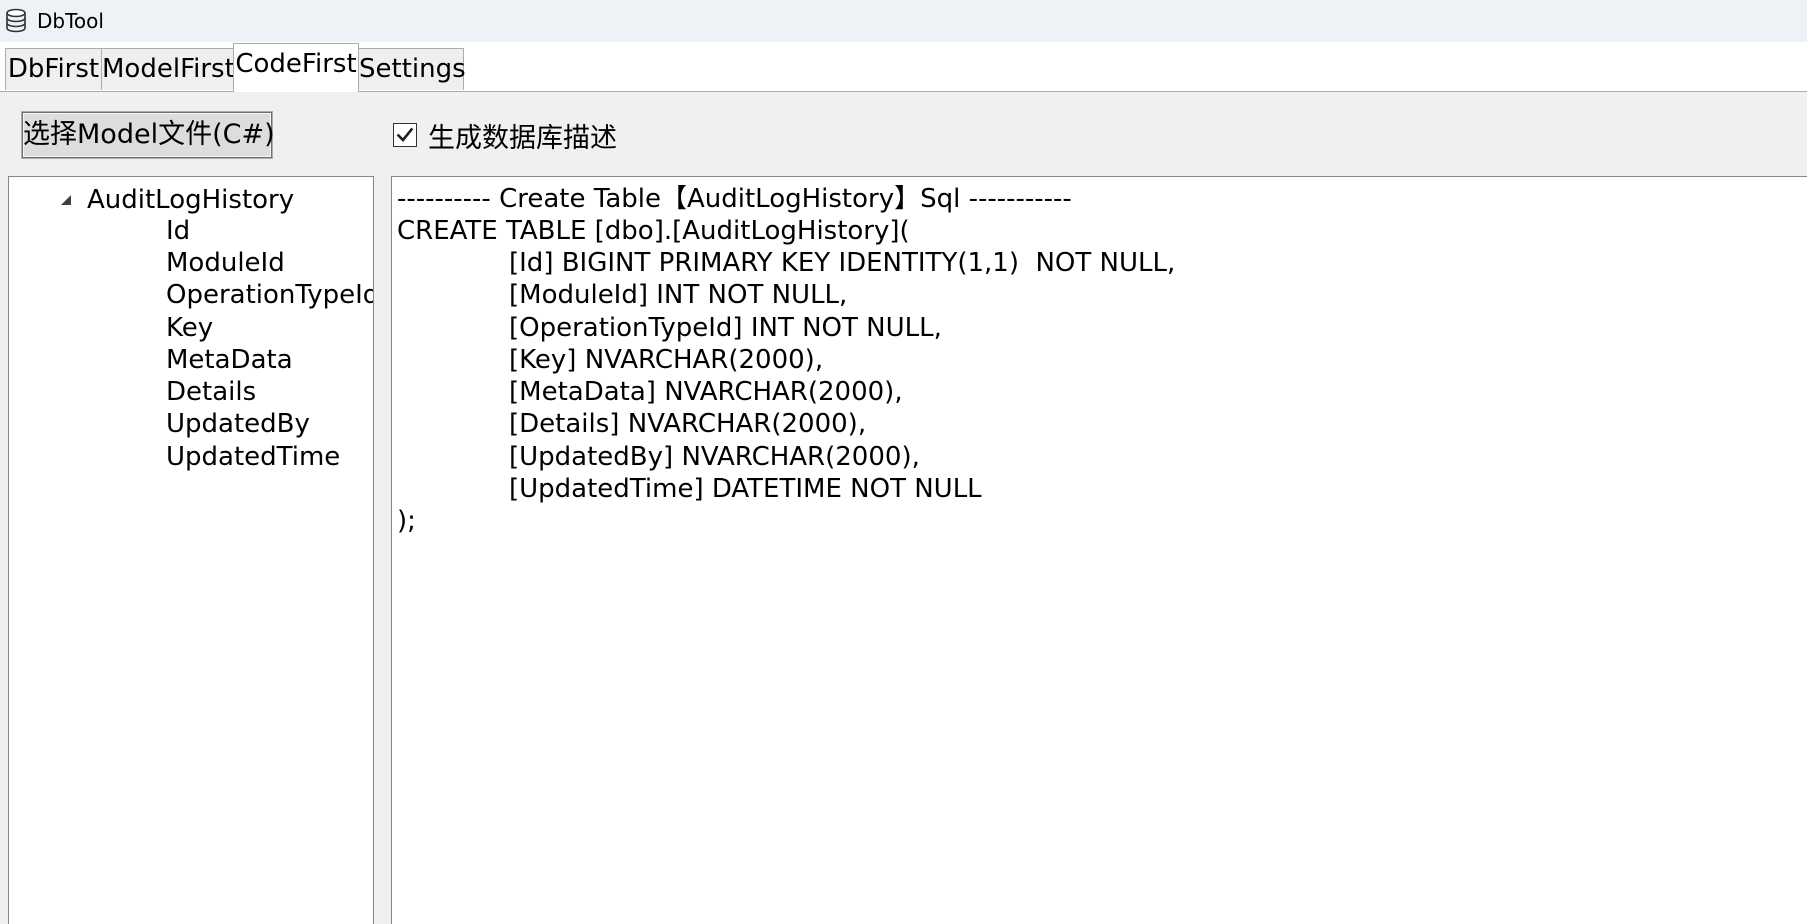  Describe the element at coordinates (66, 200) in the screenshot. I see `expanded-triangle-icon` at that location.